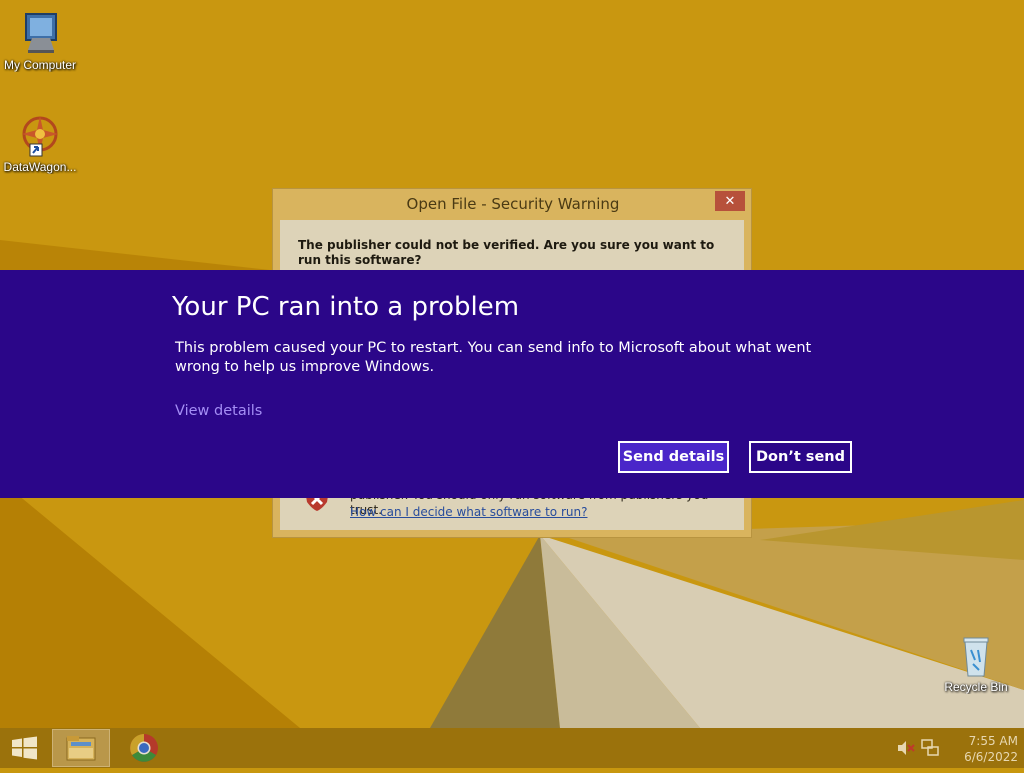  Describe the element at coordinates (673, 457) in the screenshot. I see `send-details-button: Send details` at that location.